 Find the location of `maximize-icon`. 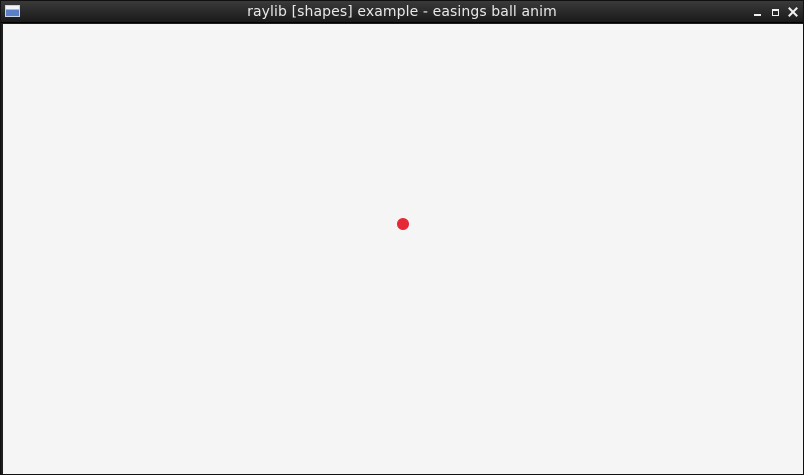

maximize-icon is located at coordinates (775, 12).